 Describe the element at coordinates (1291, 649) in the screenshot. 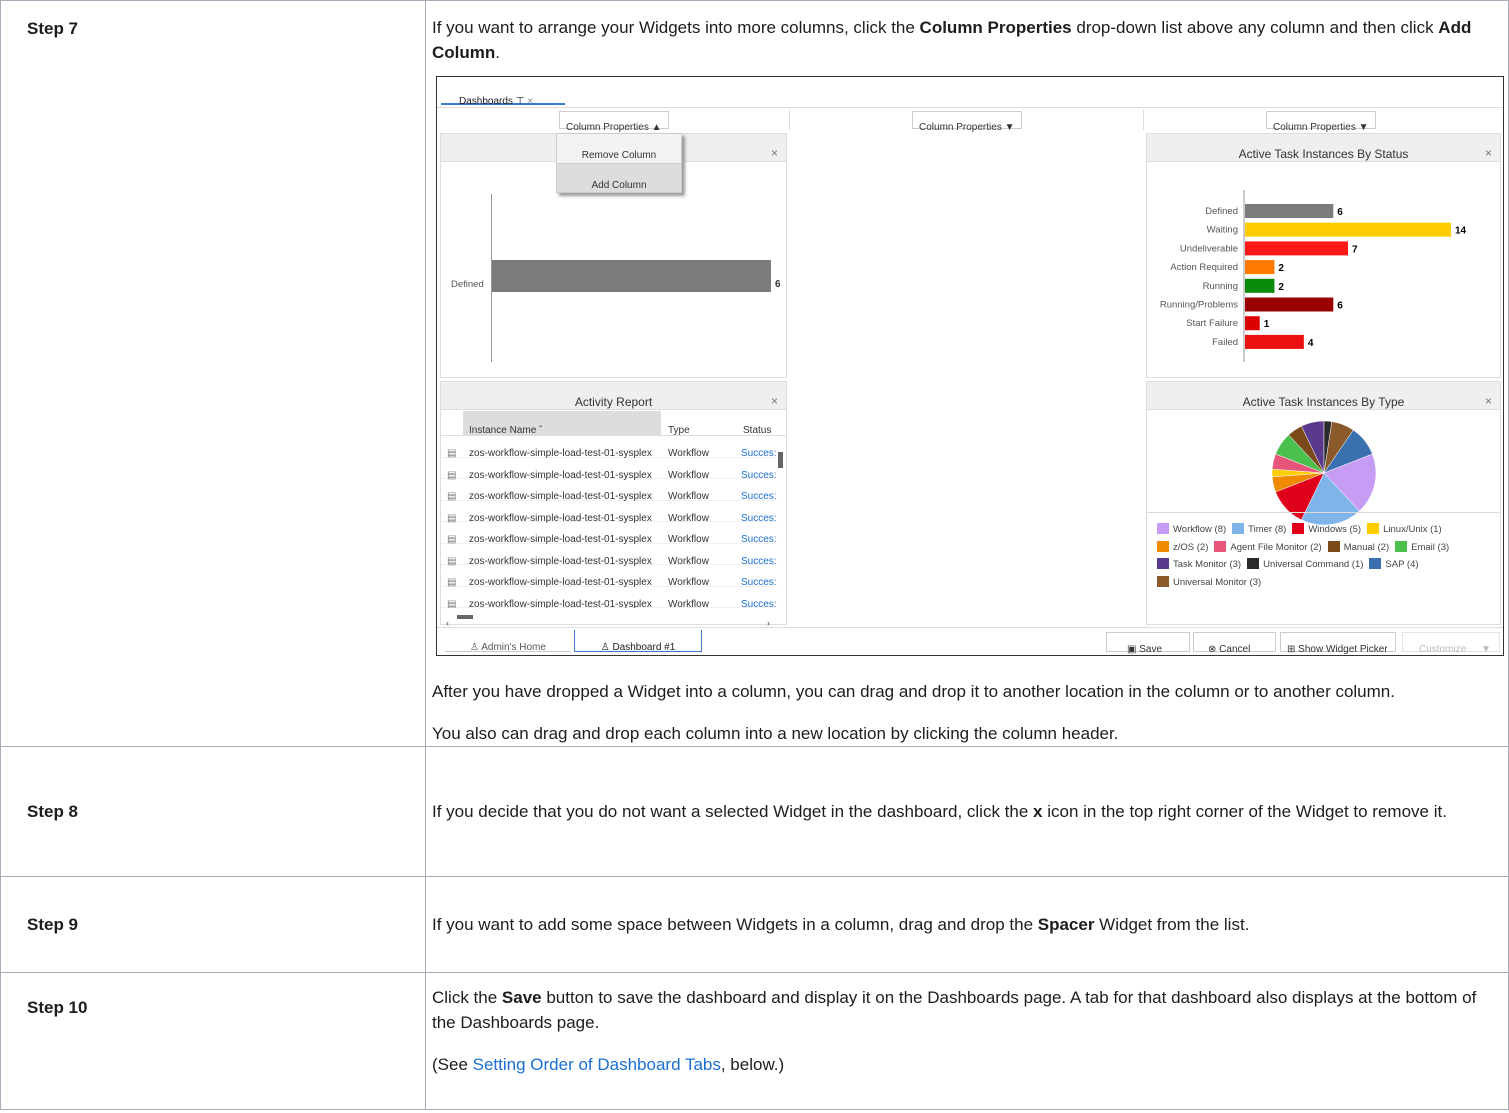

I see `widget-picker-icon: ⊞` at that location.